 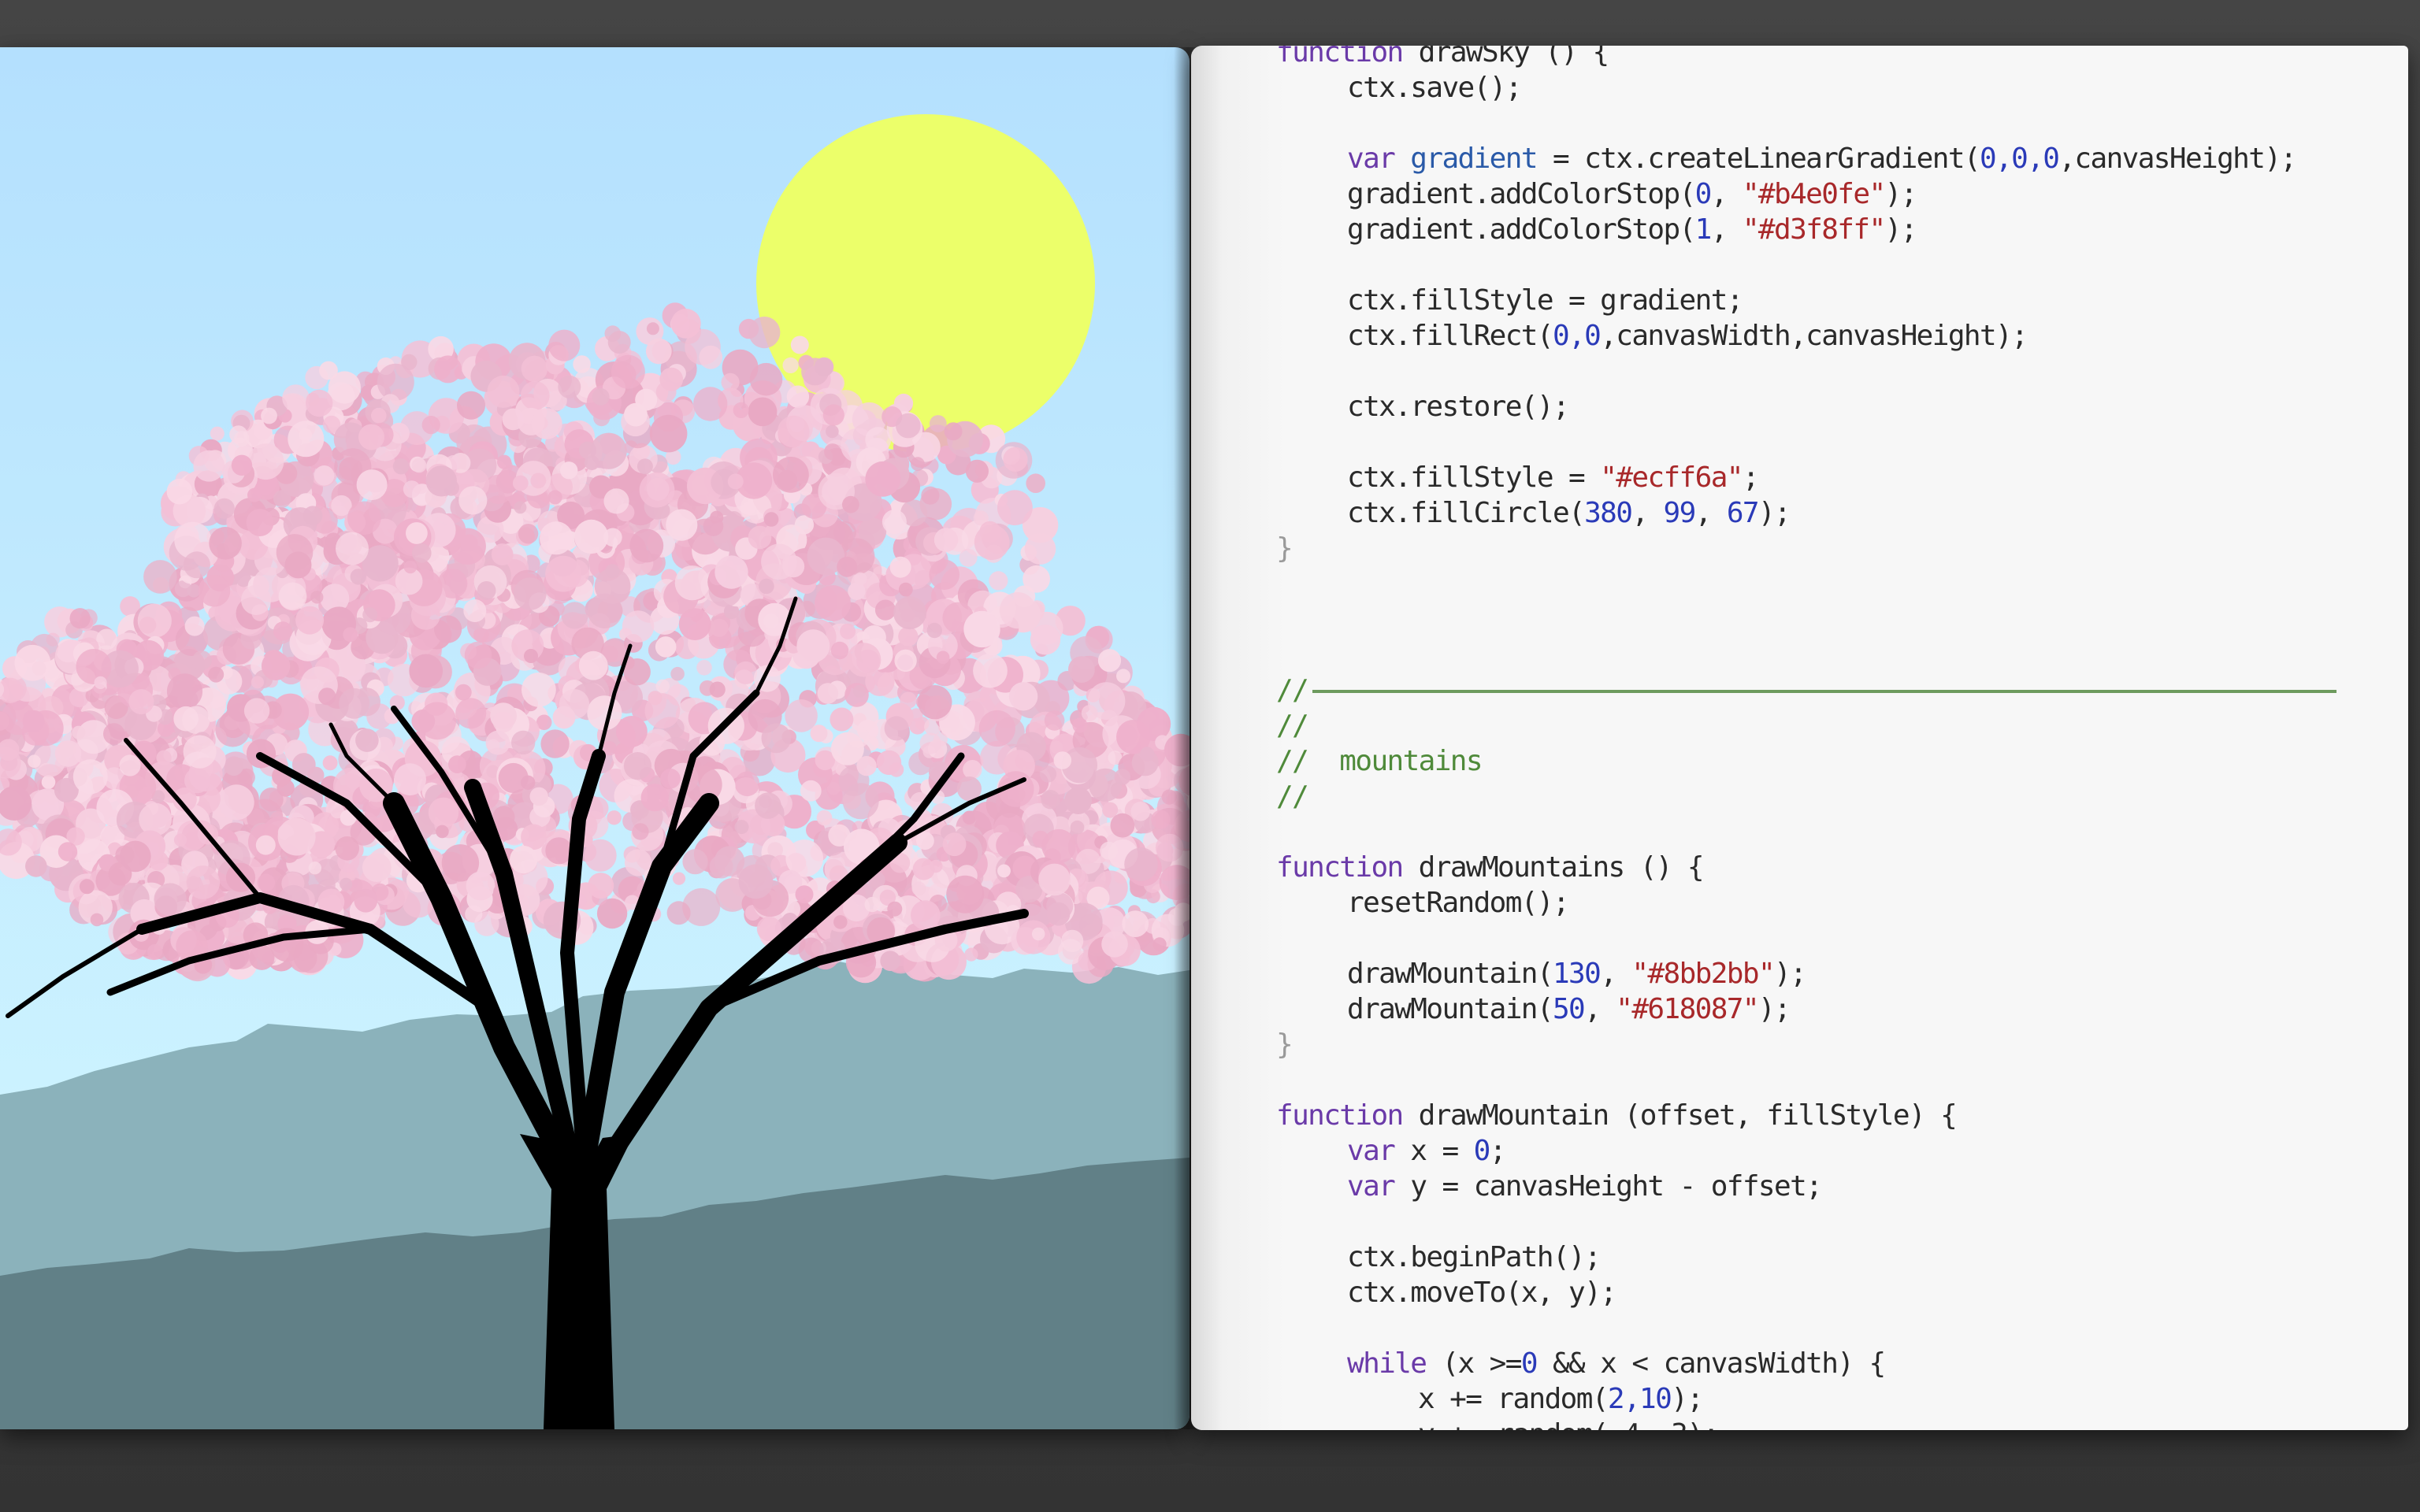 What do you see at coordinates (1680, 1115) in the screenshot?
I see `code-token: drawMountain (offset, fillStyle) {` at bounding box center [1680, 1115].